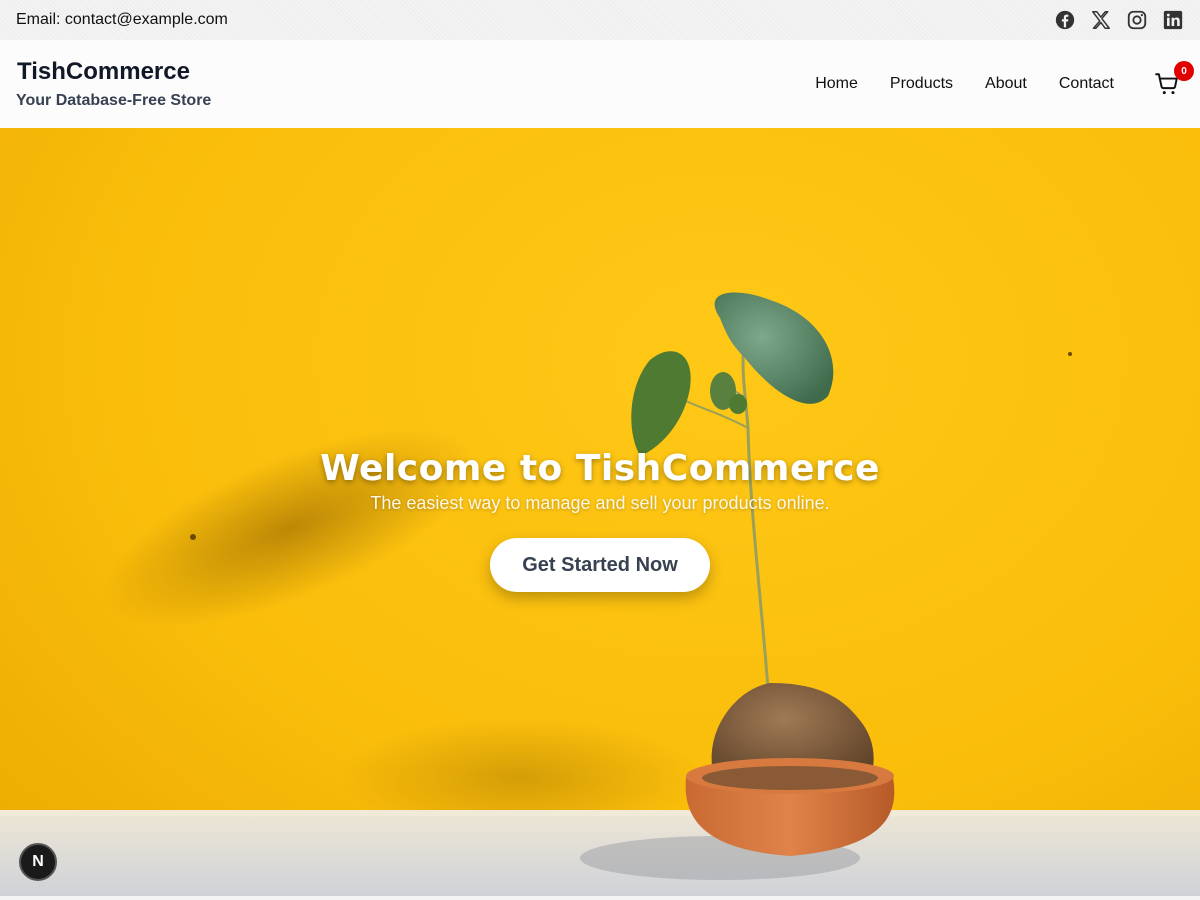 The image size is (1200, 900). Describe the element at coordinates (114, 72) in the screenshot. I see `brand-name: TishCommerce` at that location.